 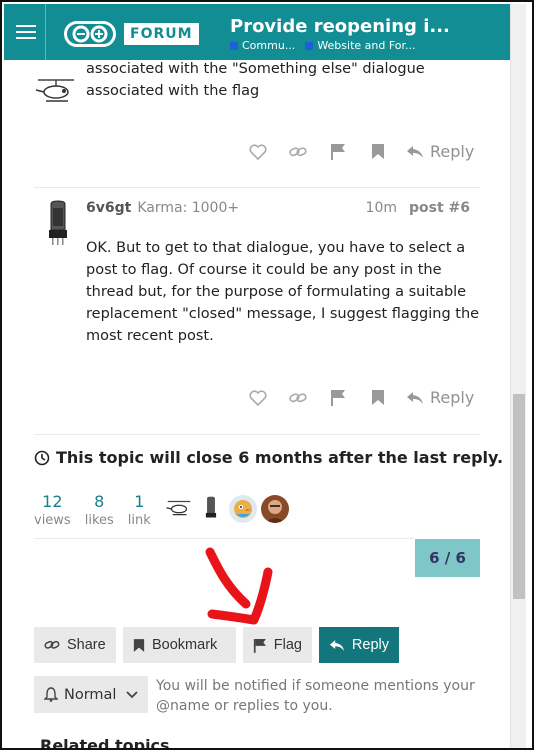 What do you see at coordinates (99, 520) in the screenshot?
I see `likes-label: likes` at bounding box center [99, 520].